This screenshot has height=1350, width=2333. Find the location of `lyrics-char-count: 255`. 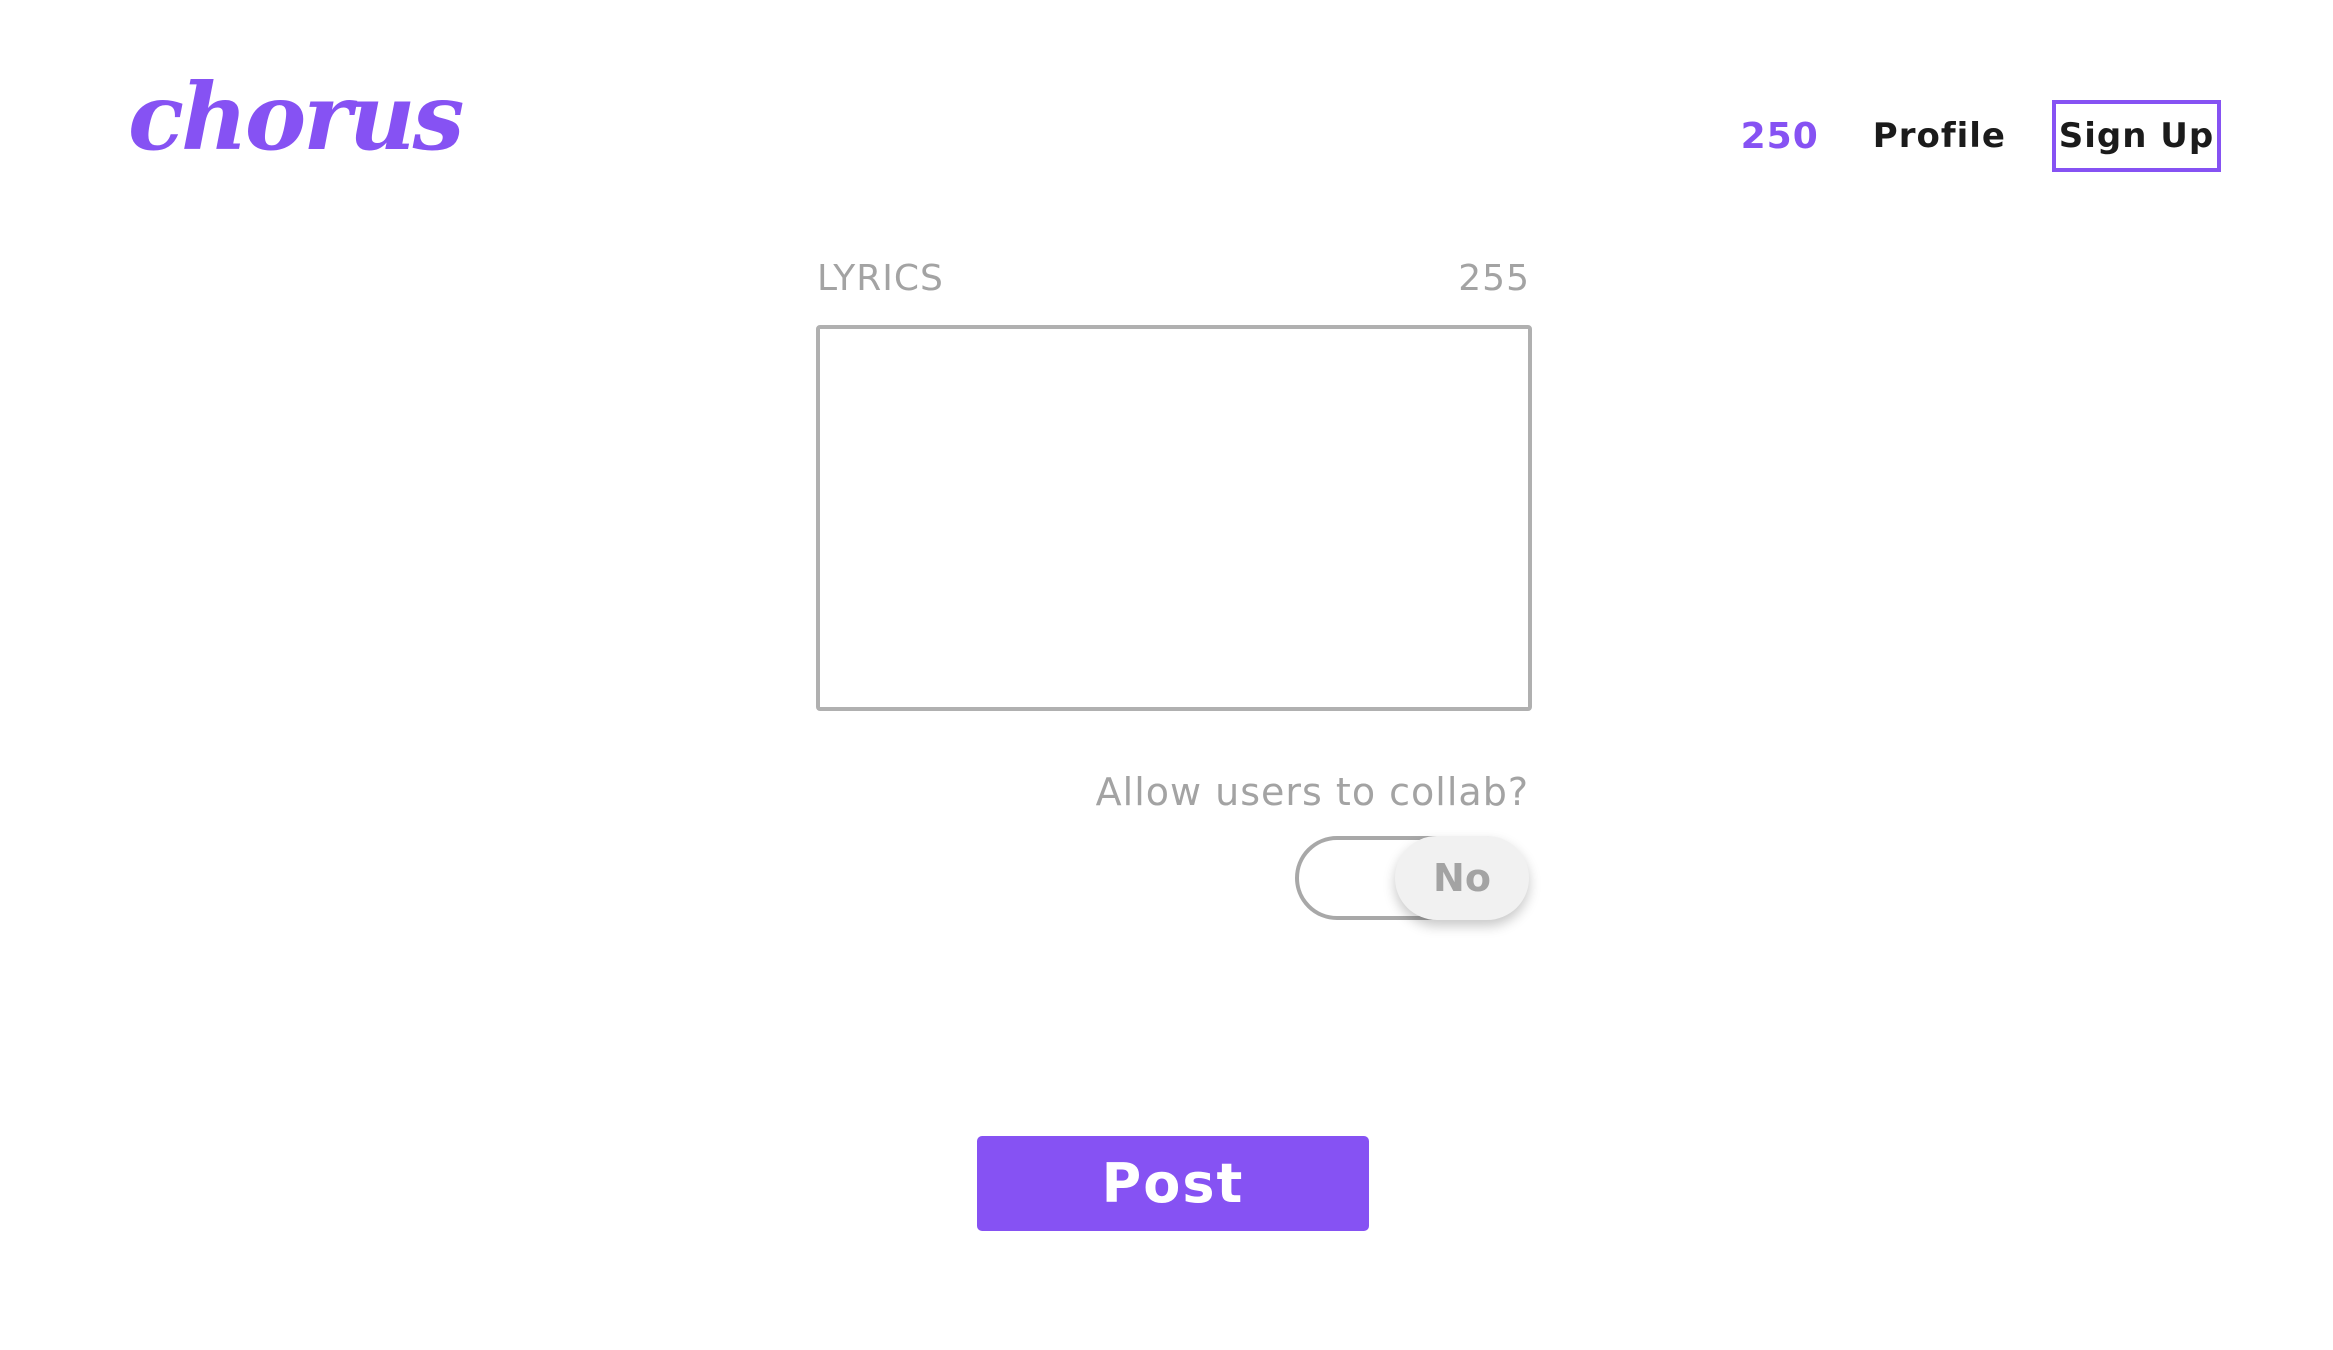

lyrics-char-count: 255 is located at coordinates (1494, 278).